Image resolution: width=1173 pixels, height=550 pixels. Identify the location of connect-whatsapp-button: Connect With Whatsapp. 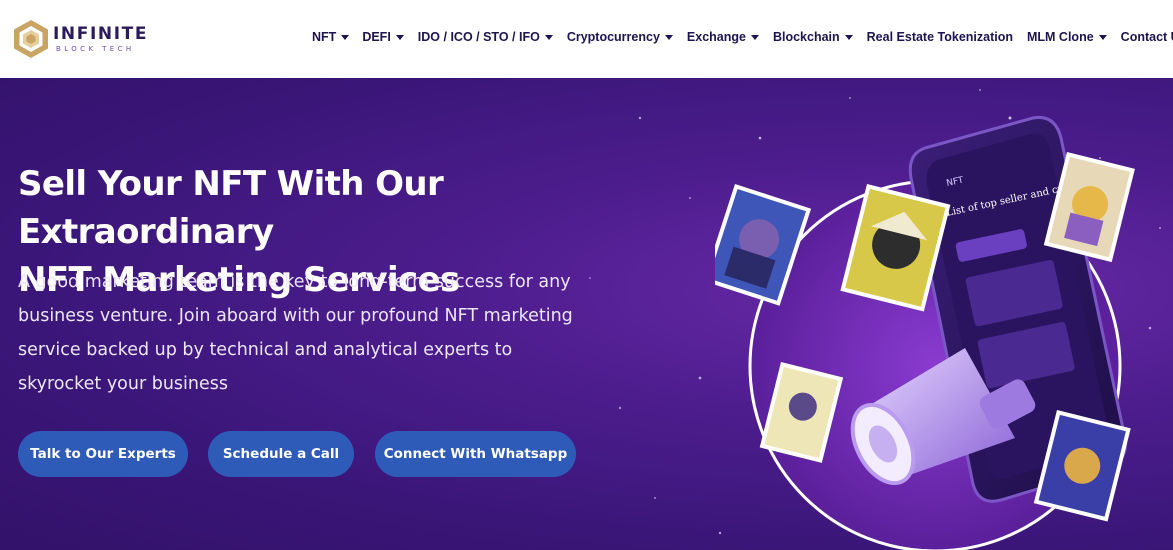
(475, 454).